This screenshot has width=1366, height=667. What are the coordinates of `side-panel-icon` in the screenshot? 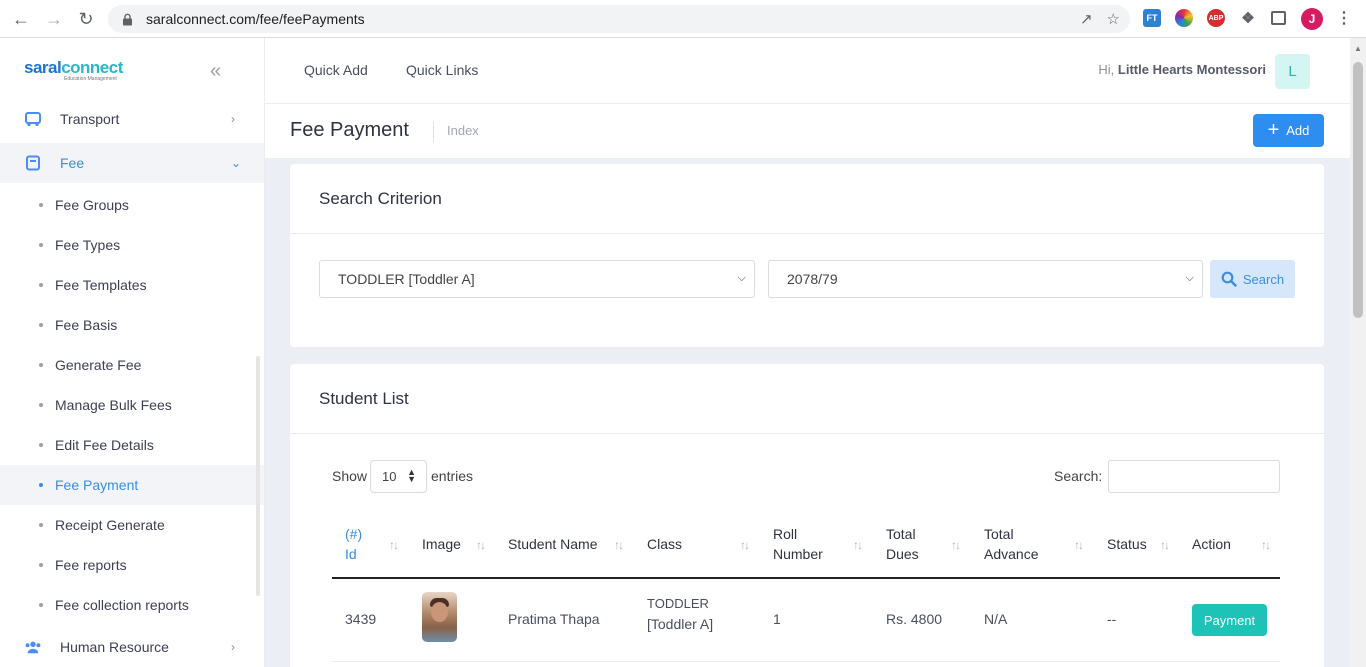 It's located at (1278, 18).